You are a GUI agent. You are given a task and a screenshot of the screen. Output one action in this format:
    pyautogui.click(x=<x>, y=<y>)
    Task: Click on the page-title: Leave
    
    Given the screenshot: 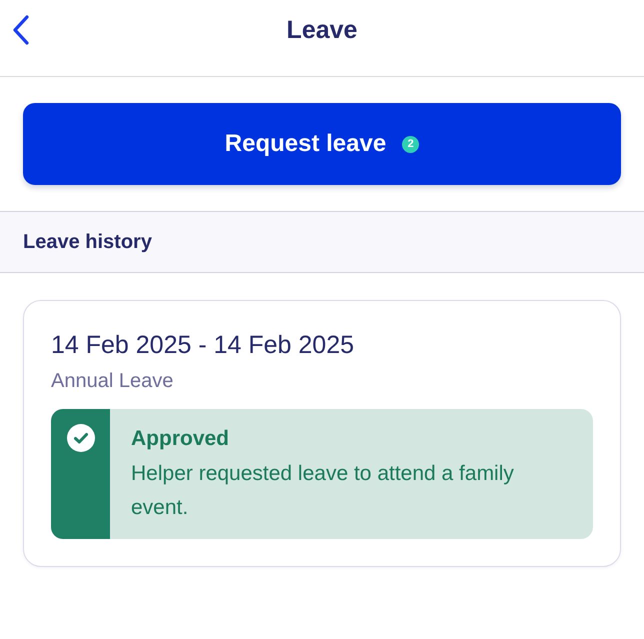 What is the action you would take?
    pyautogui.click(x=322, y=30)
    